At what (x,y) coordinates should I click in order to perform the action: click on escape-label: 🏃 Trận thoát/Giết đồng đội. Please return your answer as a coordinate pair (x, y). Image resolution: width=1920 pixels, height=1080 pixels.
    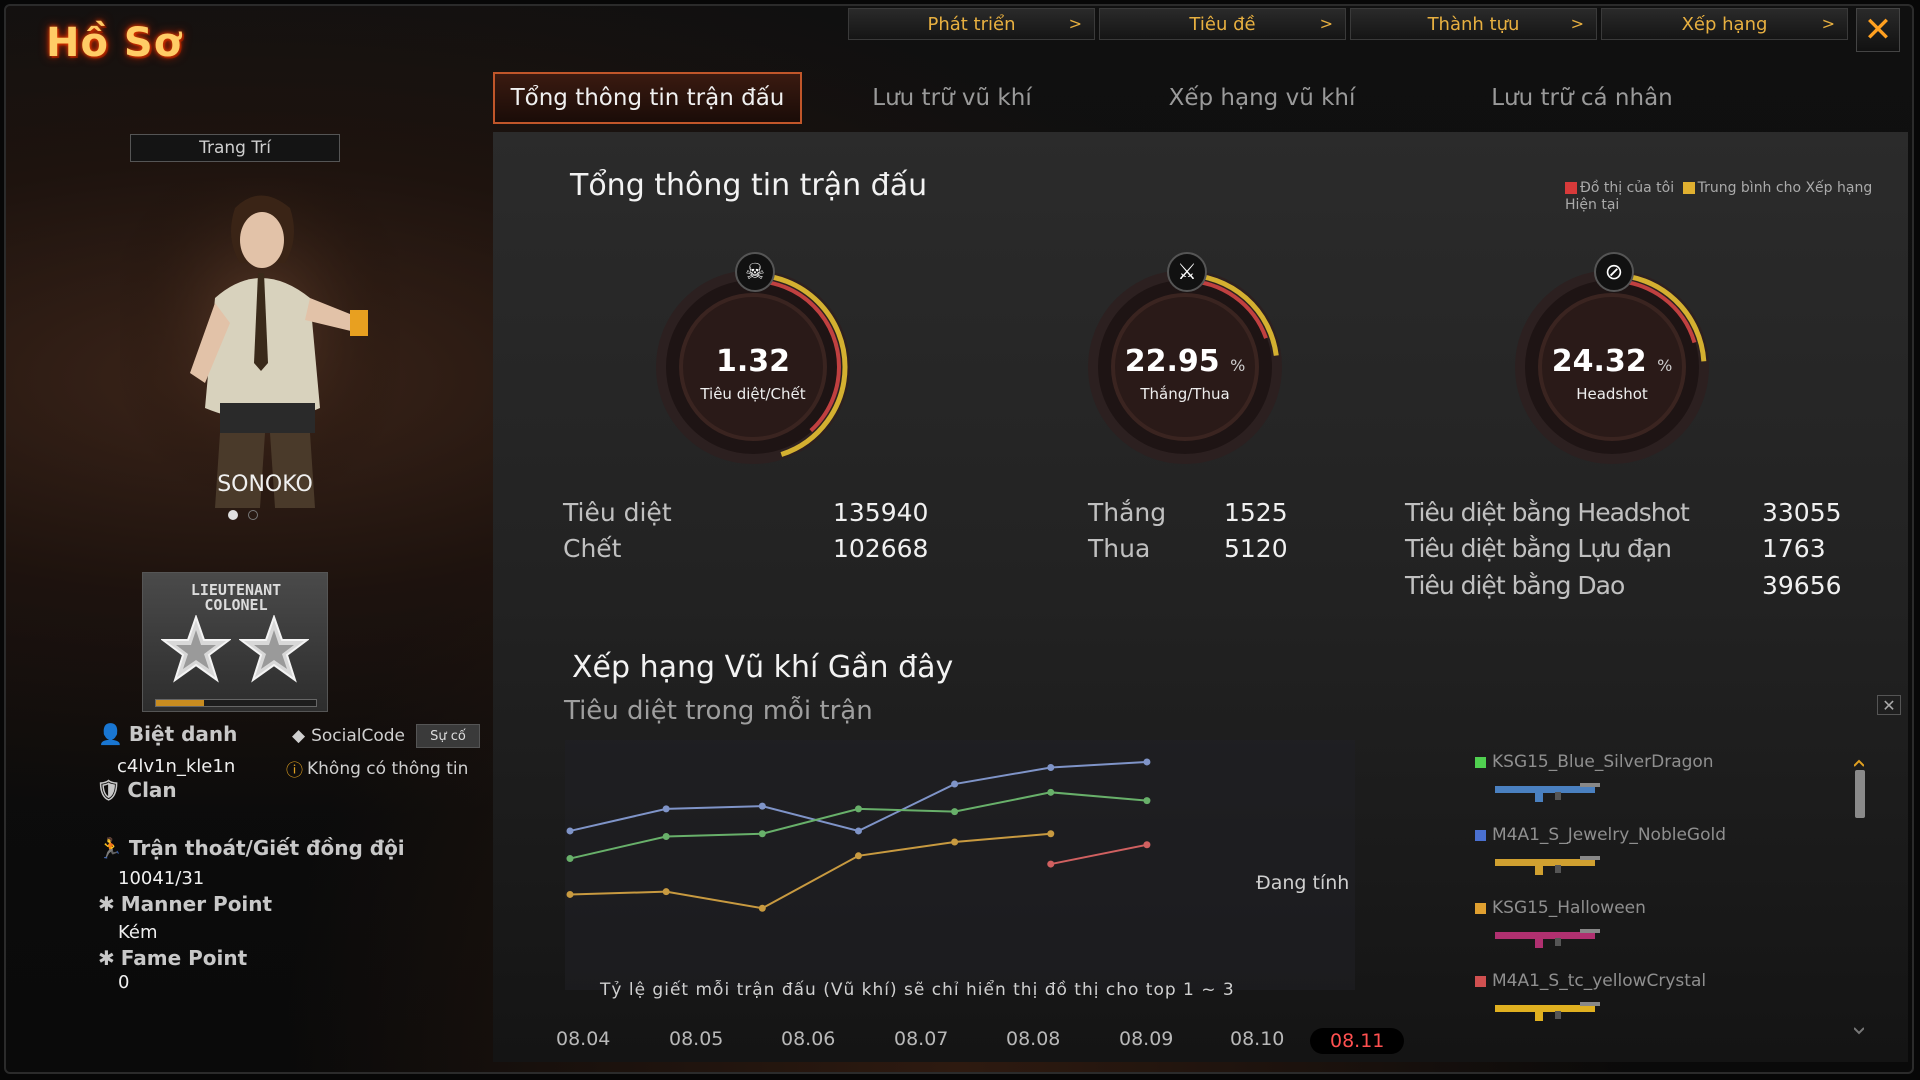
    Looking at the image, I should click on (251, 848).